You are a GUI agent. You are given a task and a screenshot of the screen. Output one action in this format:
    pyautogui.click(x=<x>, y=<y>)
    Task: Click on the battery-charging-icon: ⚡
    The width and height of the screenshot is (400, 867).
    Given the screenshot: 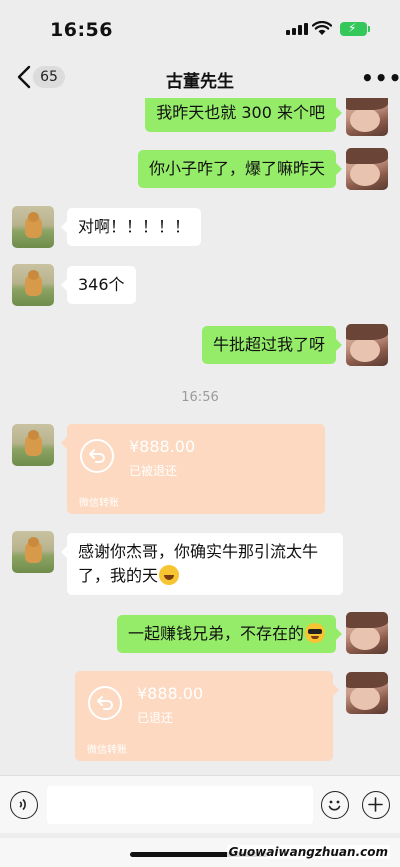 What is the action you would take?
    pyautogui.click(x=355, y=28)
    